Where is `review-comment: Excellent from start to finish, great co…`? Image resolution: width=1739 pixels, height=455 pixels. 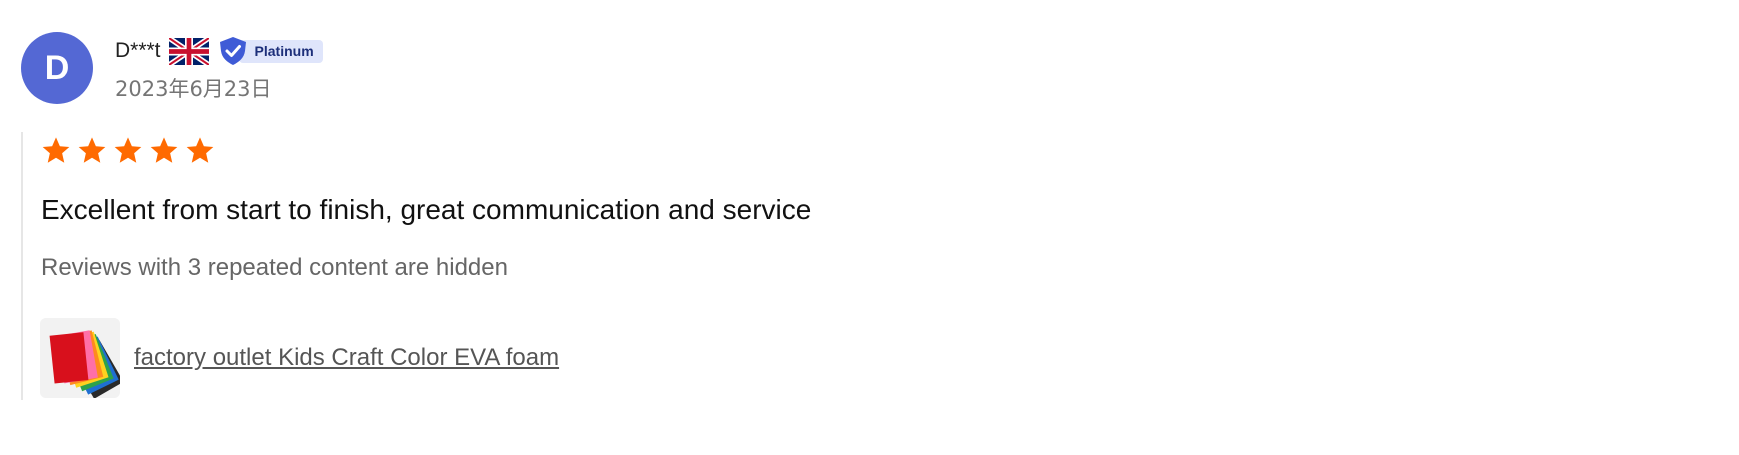 review-comment: Excellent from start to finish, great co… is located at coordinates (426, 209).